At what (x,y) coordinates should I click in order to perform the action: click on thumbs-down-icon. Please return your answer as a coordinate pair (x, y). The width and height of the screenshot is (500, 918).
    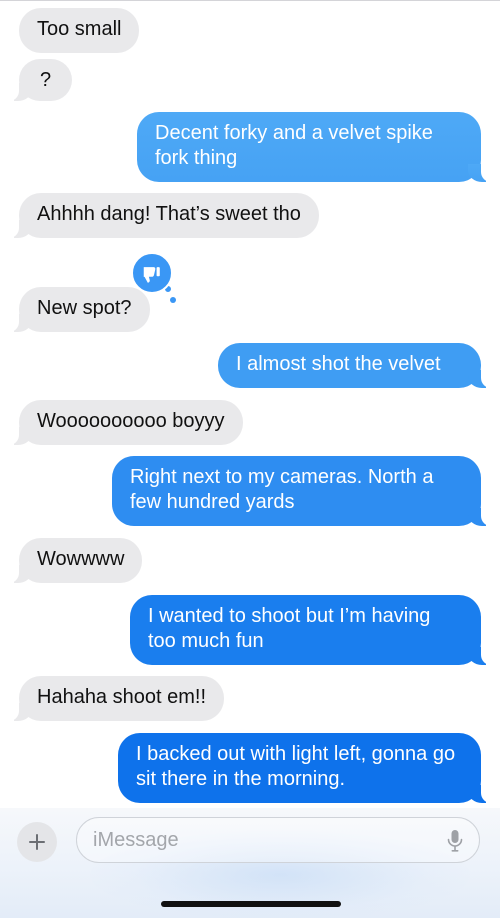
    Looking at the image, I should click on (151, 275).